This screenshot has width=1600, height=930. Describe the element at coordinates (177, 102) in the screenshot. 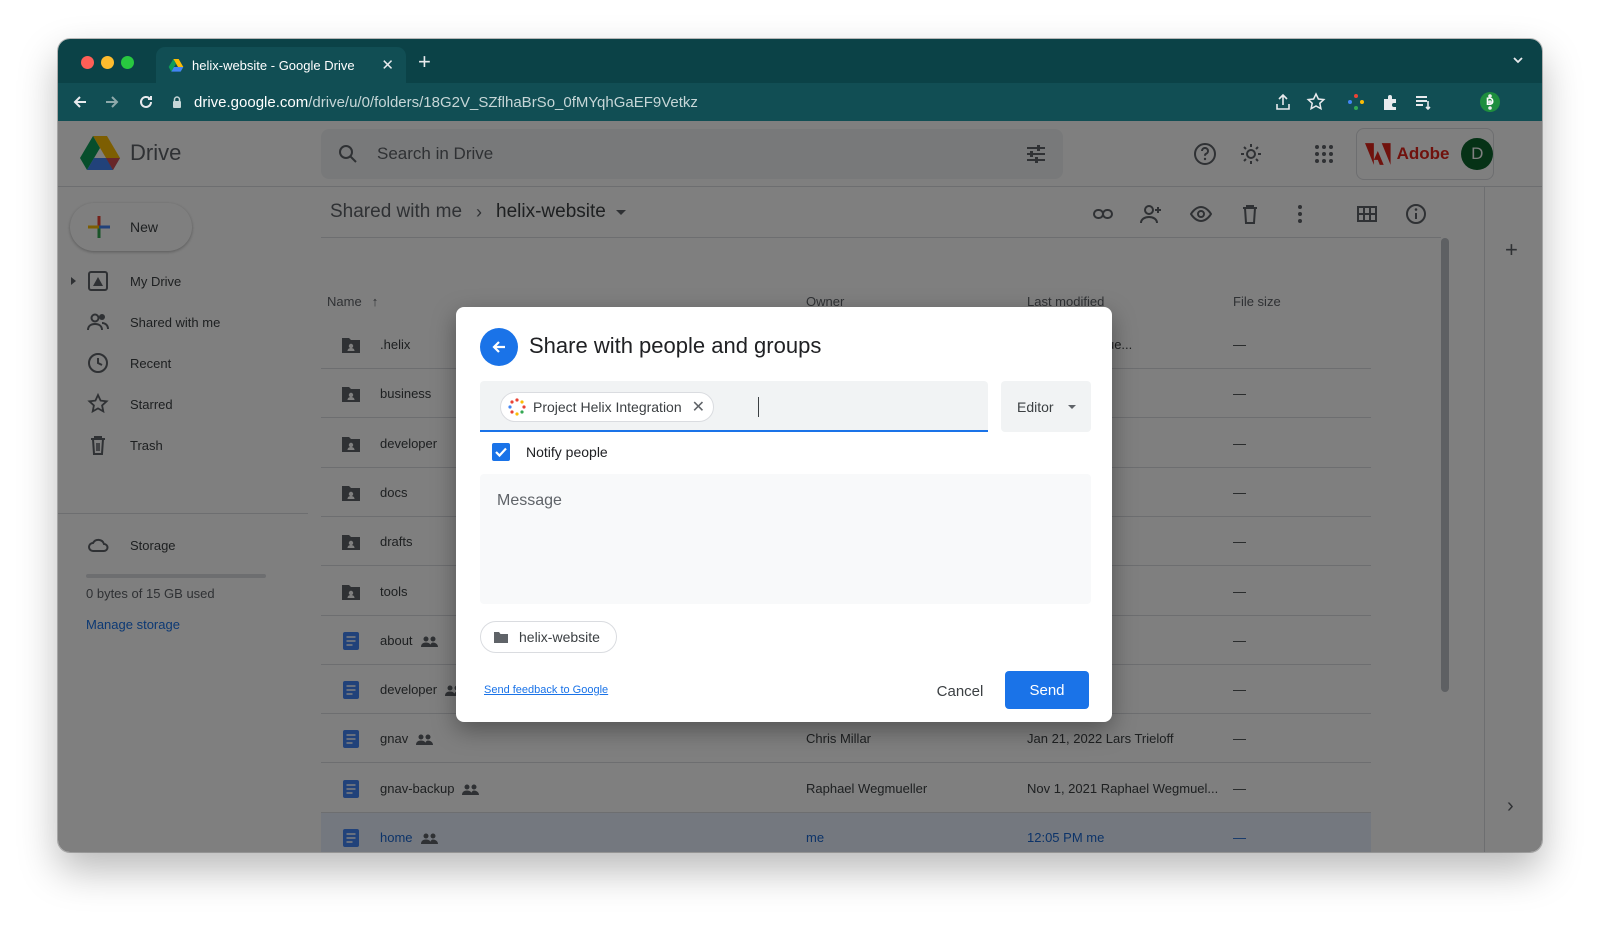

I see `lock-icon` at that location.